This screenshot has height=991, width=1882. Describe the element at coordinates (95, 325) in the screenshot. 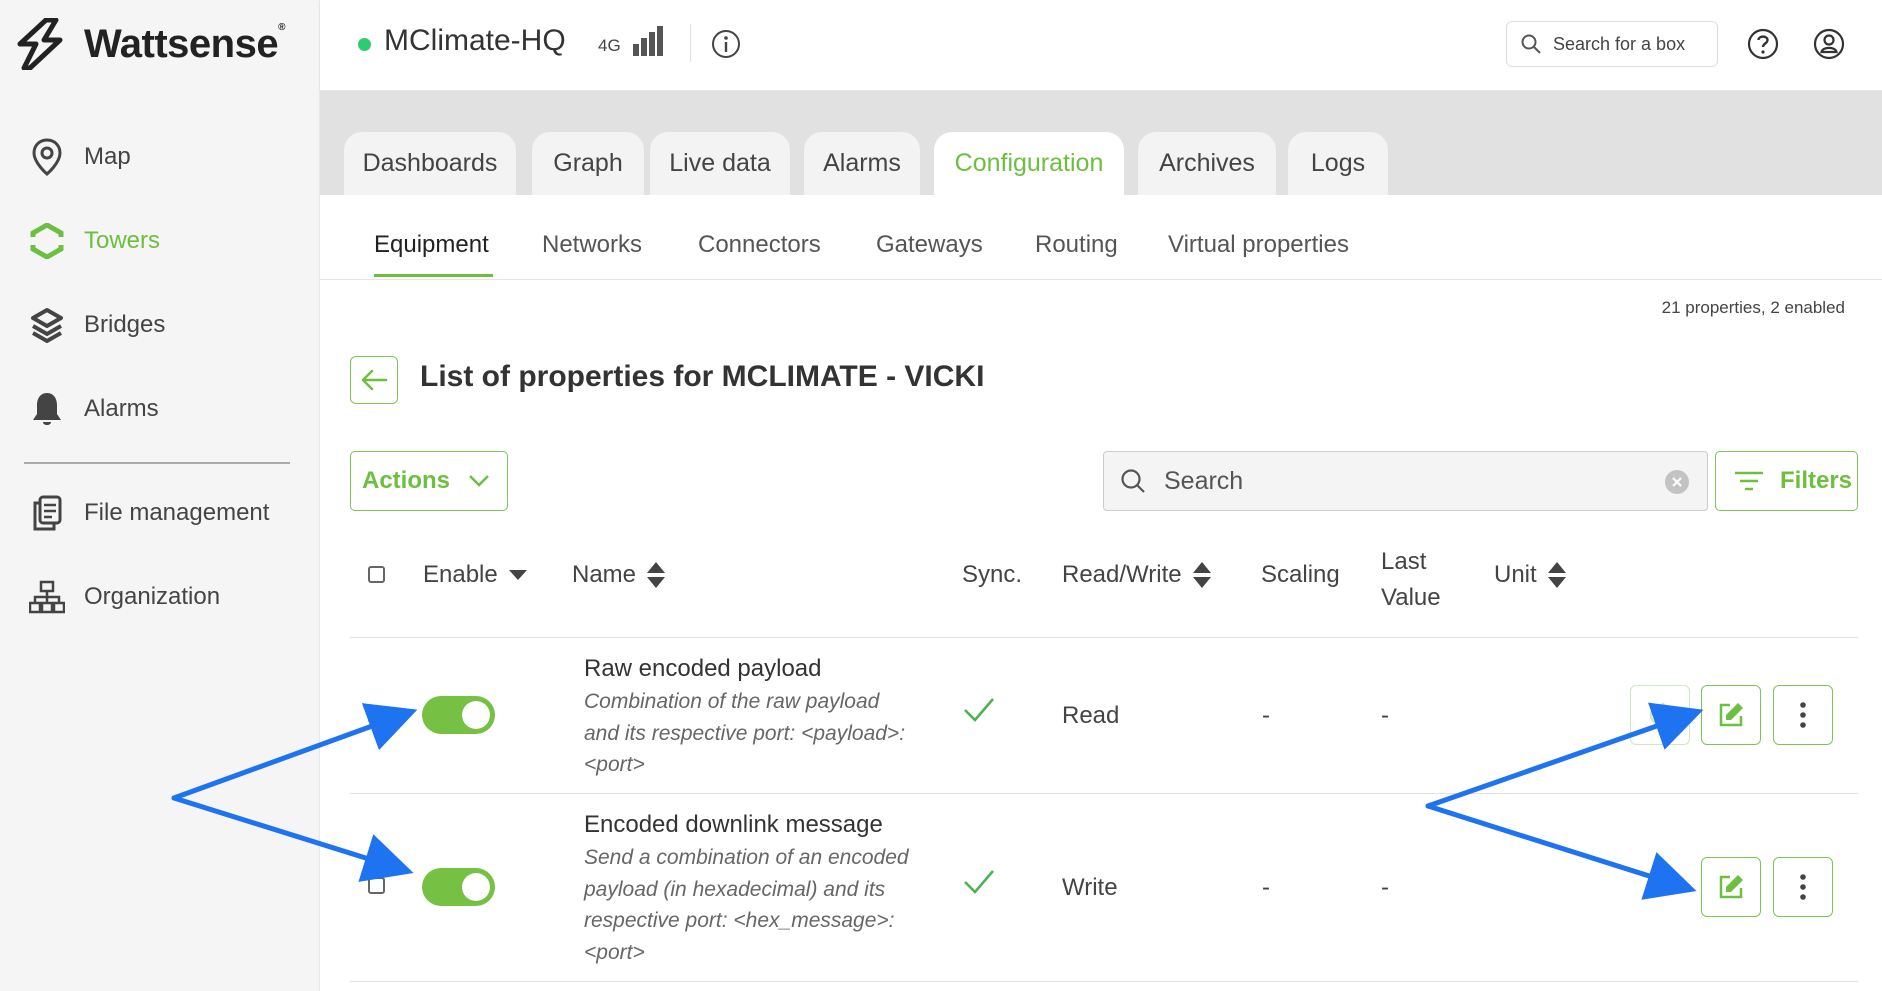

I see `sidebar-item-bridges: Bridges` at that location.